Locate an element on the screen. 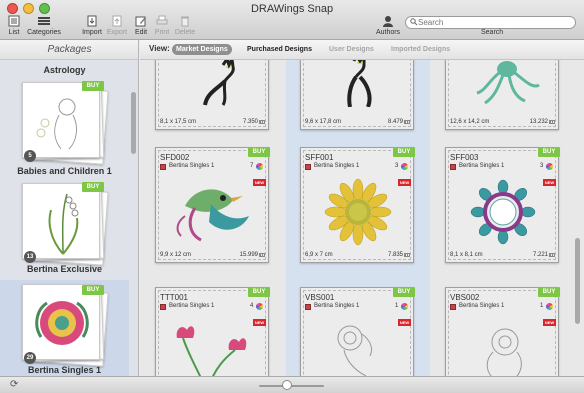 This screenshot has width=584, height=393. package-name: Bertina Exclusive is located at coordinates (64, 269).